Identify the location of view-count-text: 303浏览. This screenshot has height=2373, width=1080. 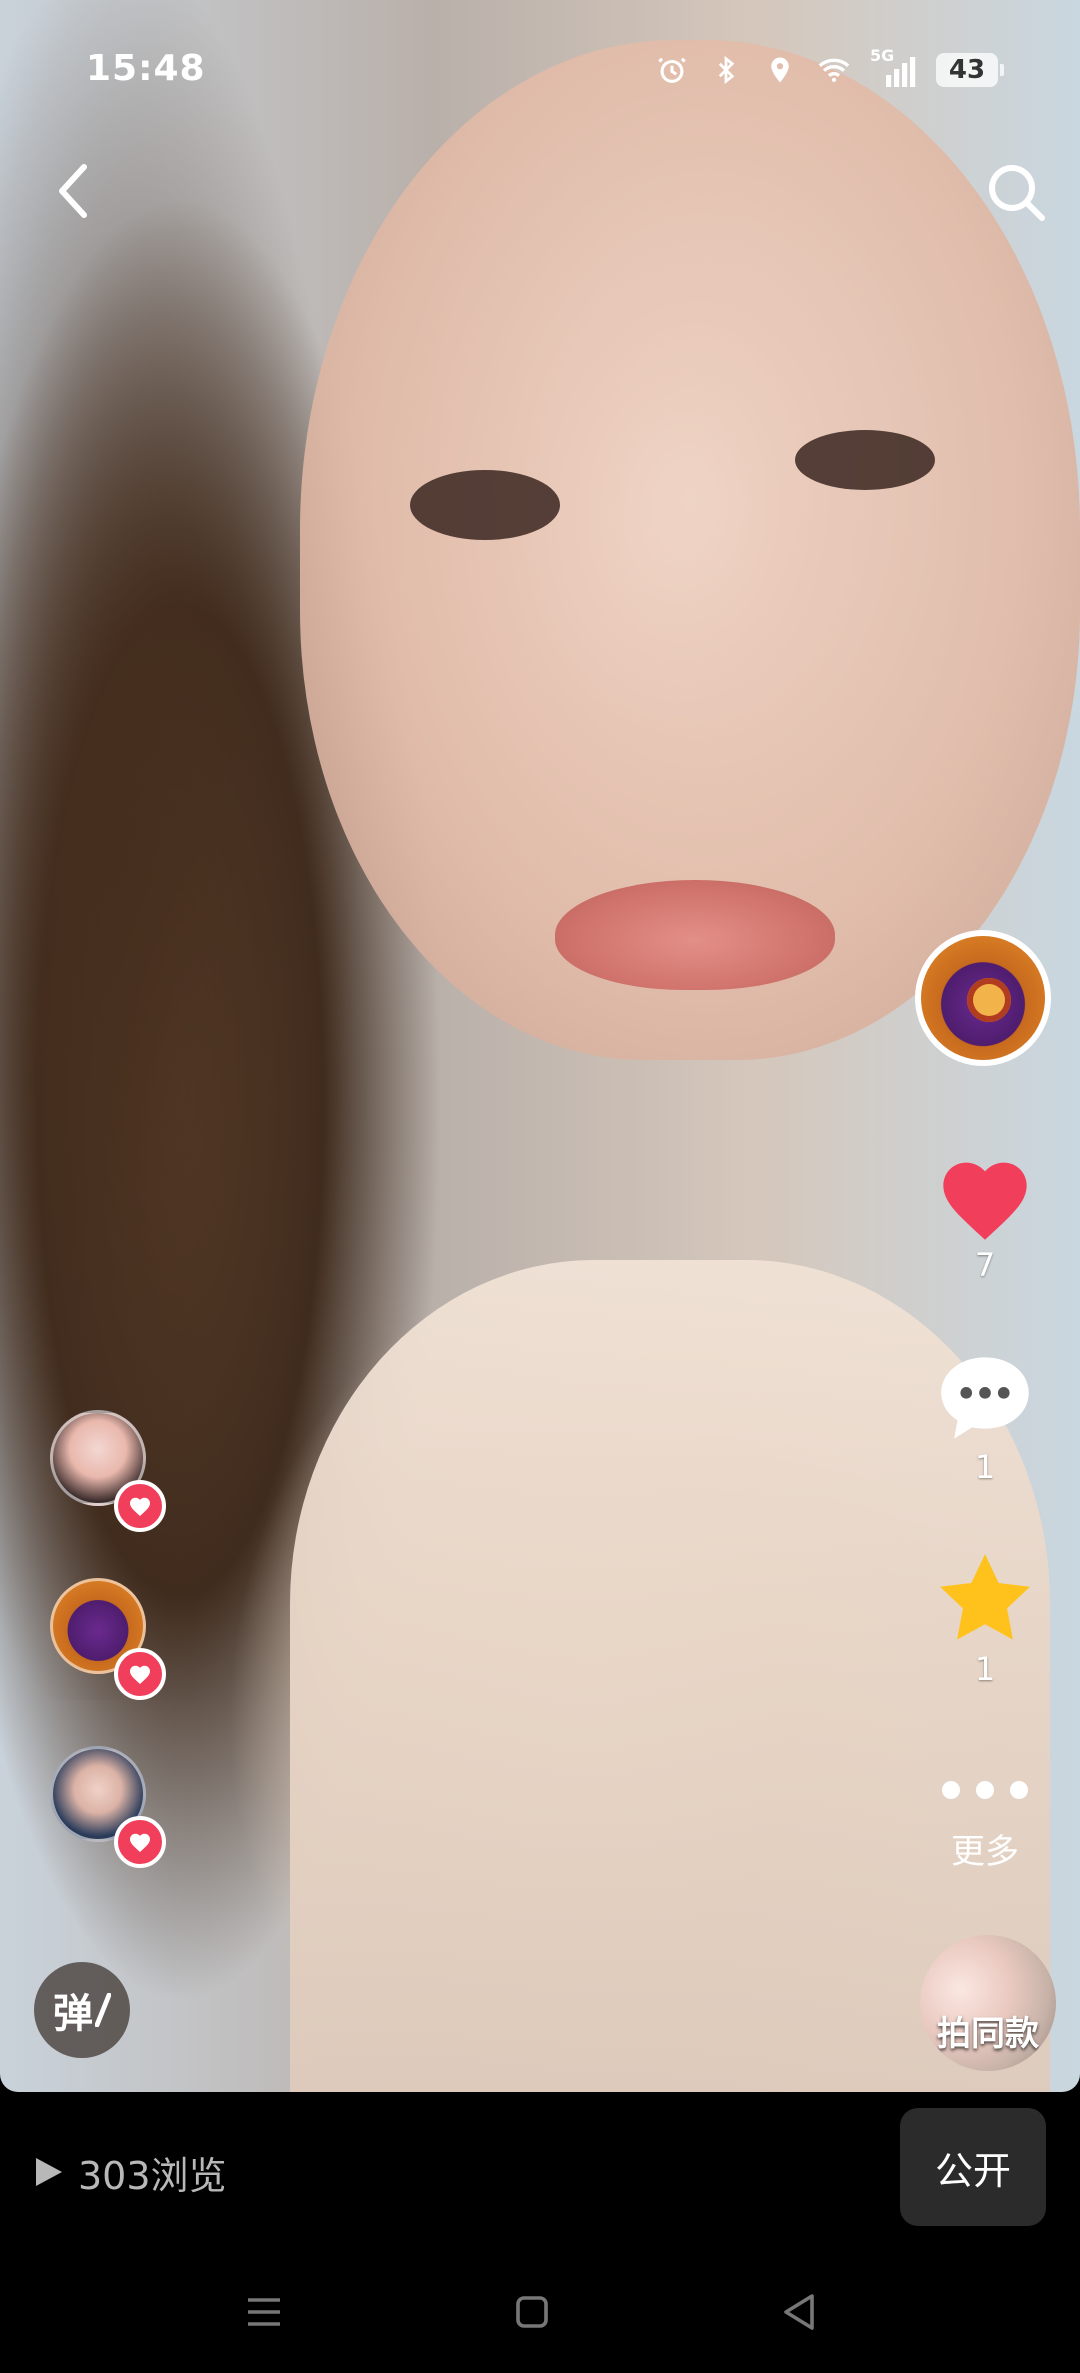
(152, 2175).